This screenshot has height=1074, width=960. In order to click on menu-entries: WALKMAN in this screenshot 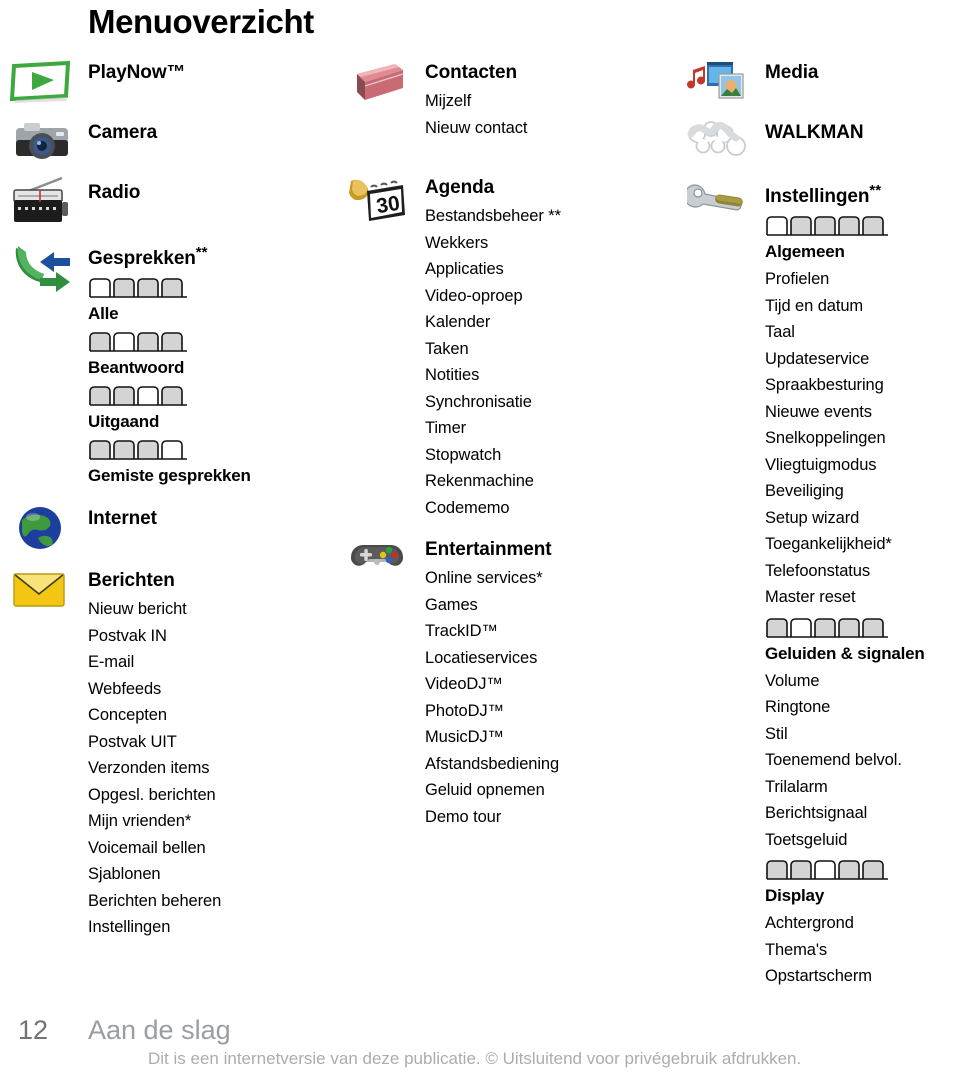, I will do `click(862, 133)`.